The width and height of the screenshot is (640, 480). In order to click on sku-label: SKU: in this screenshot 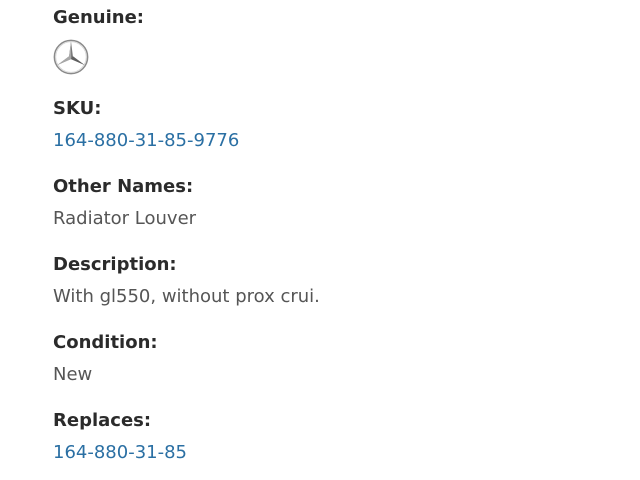, I will do `click(77, 108)`.